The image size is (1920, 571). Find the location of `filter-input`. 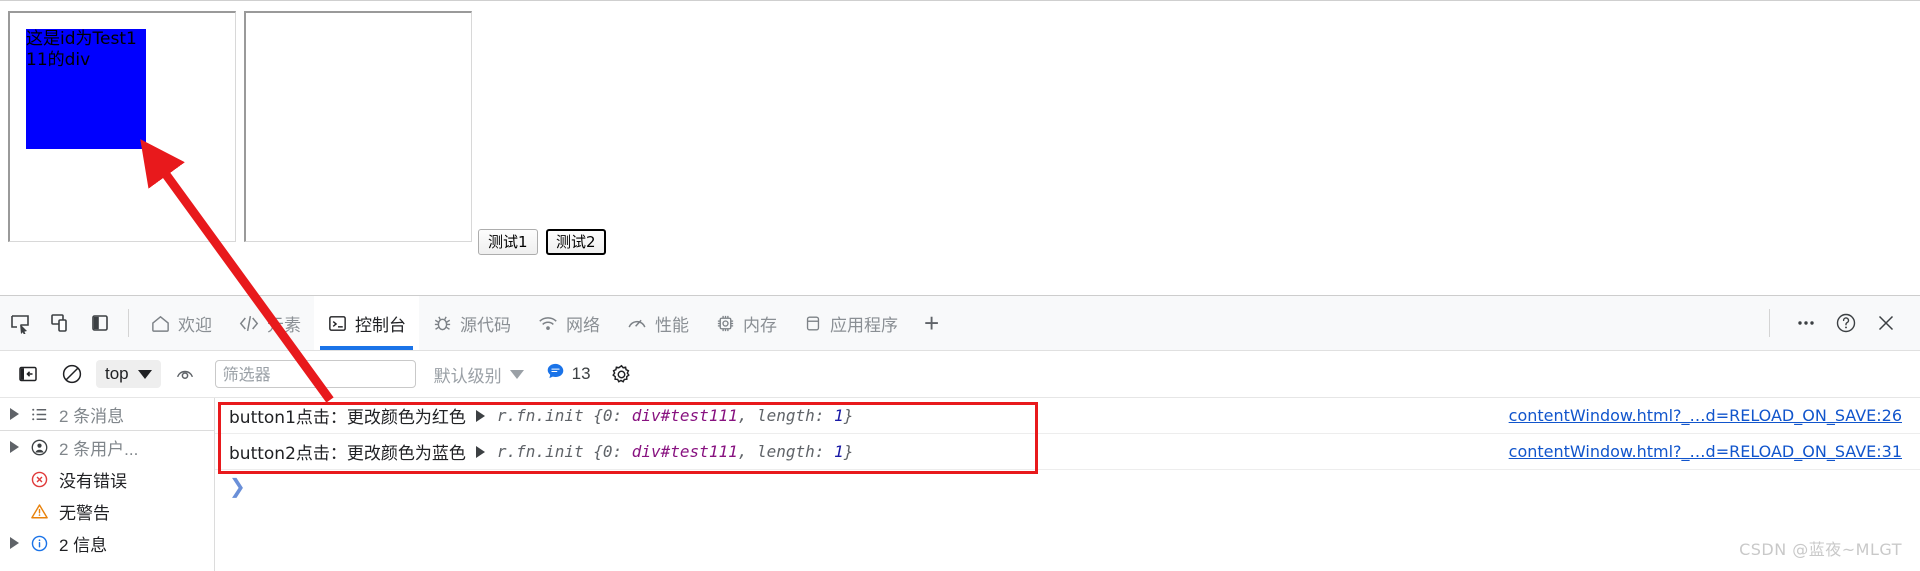

filter-input is located at coordinates (315, 374).